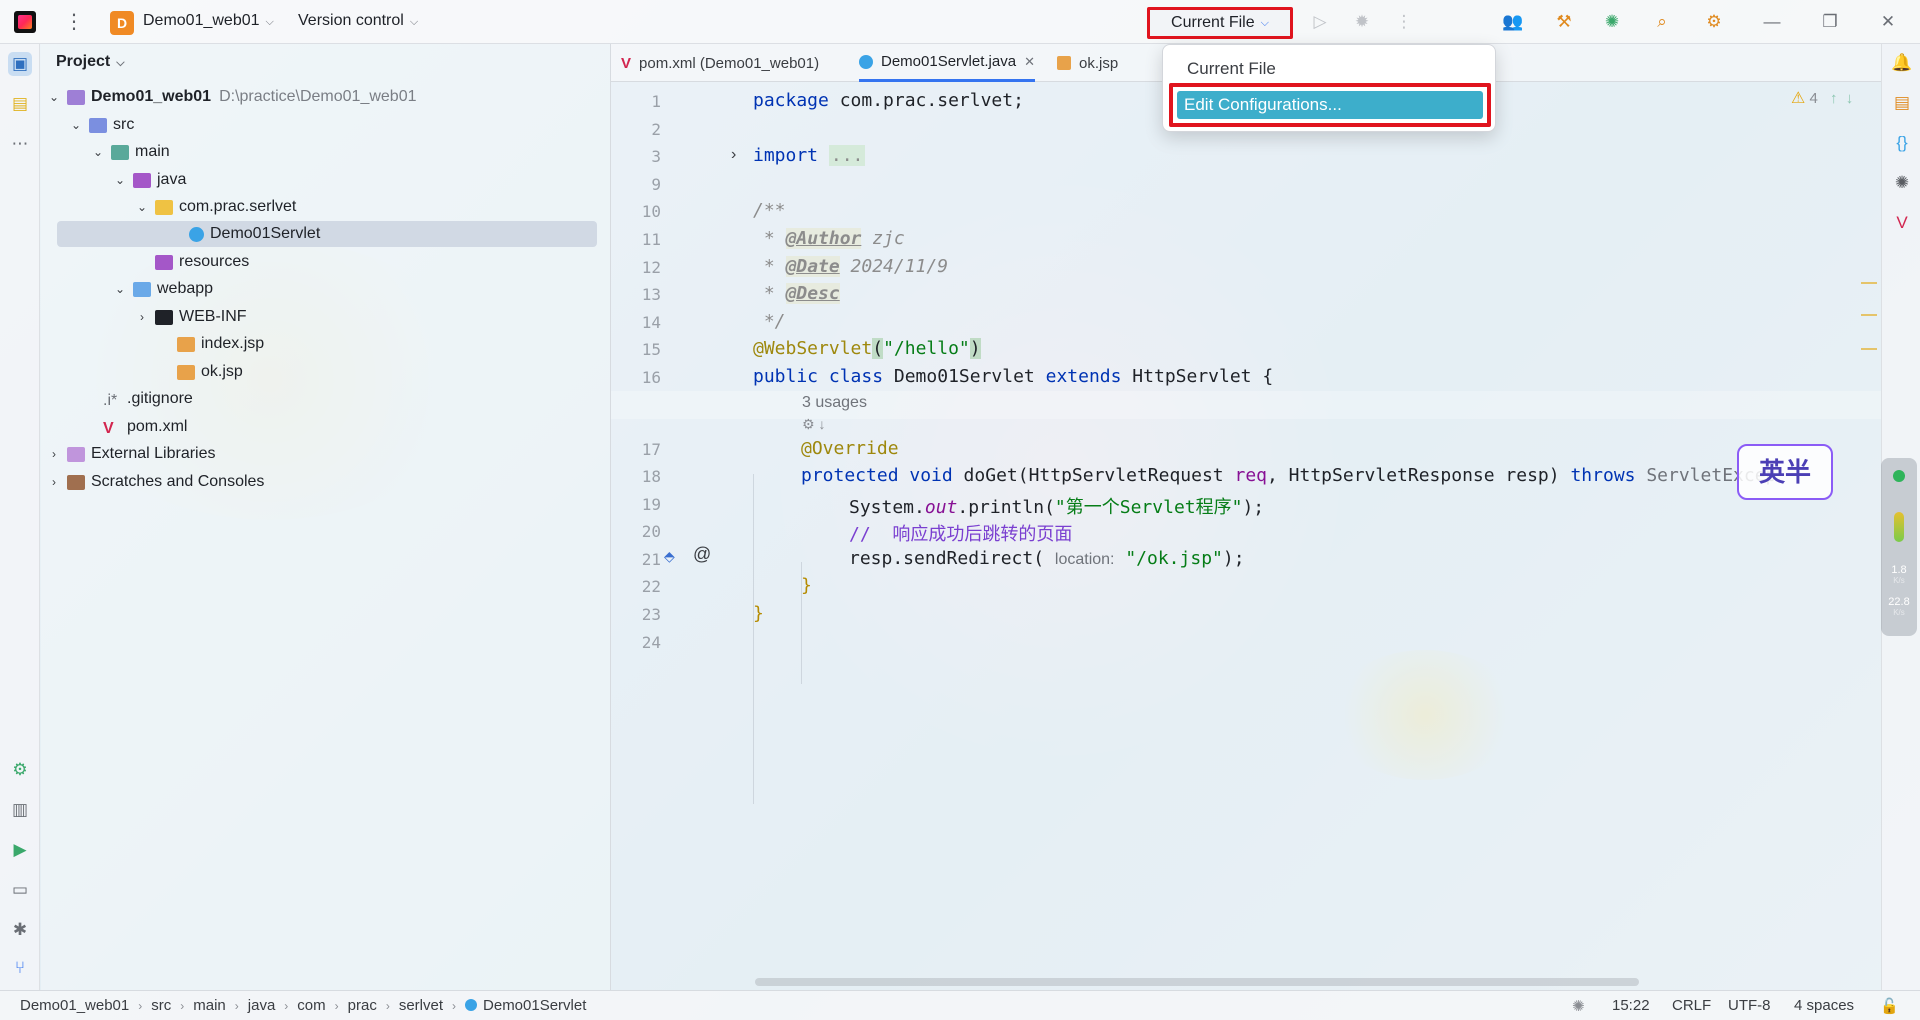  I want to click on run-tool-icon: ▶, so click(20, 850).